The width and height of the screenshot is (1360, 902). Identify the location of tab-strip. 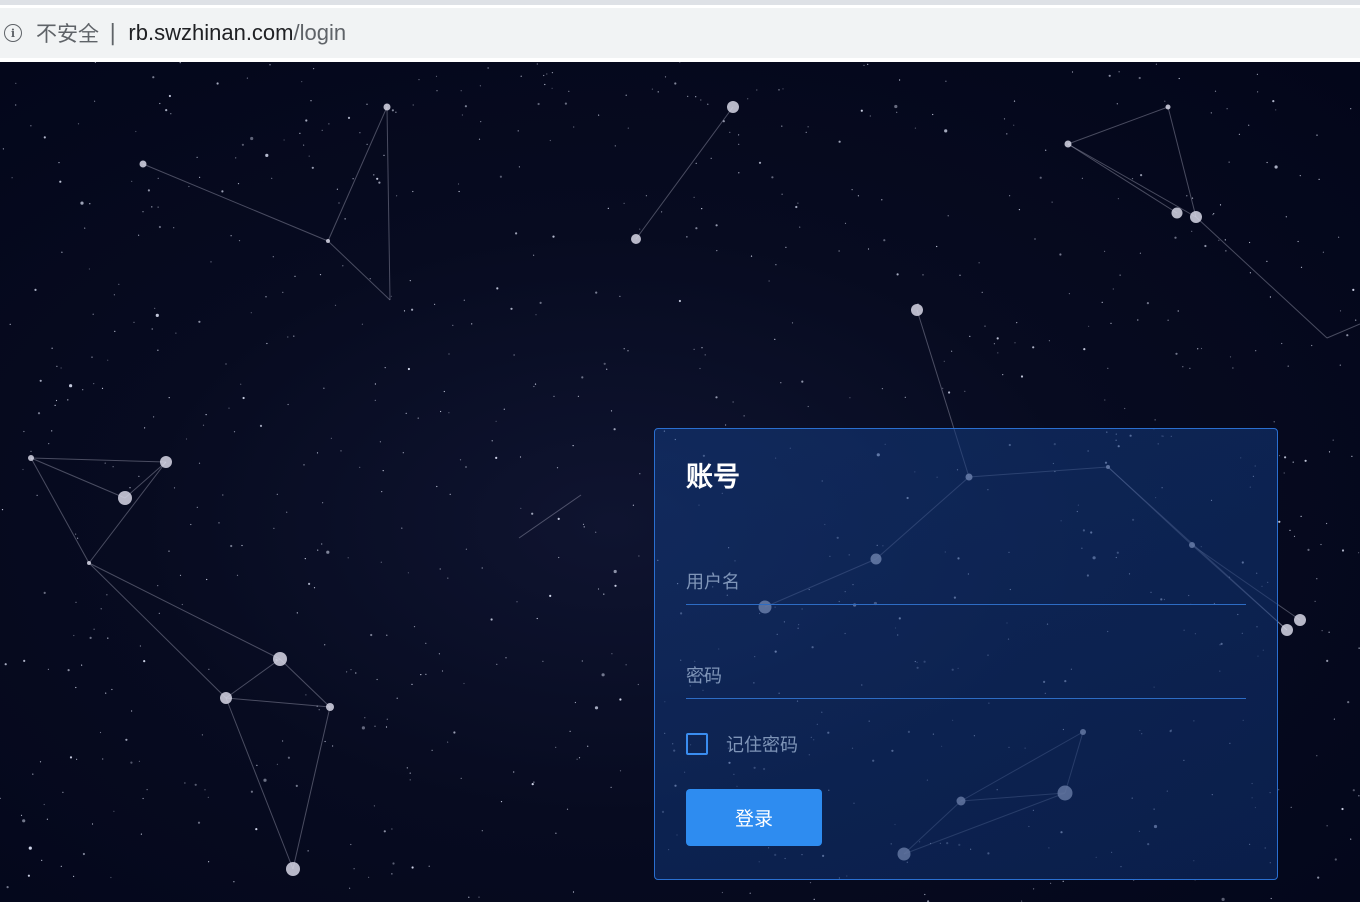
(680, 2).